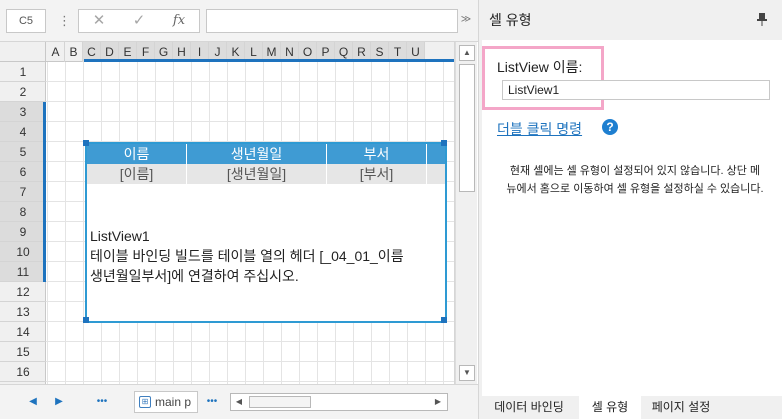 This screenshot has height=419, width=782. Describe the element at coordinates (466, 20) in the screenshot. I see `expand-formula-icon: ≫` at that location.